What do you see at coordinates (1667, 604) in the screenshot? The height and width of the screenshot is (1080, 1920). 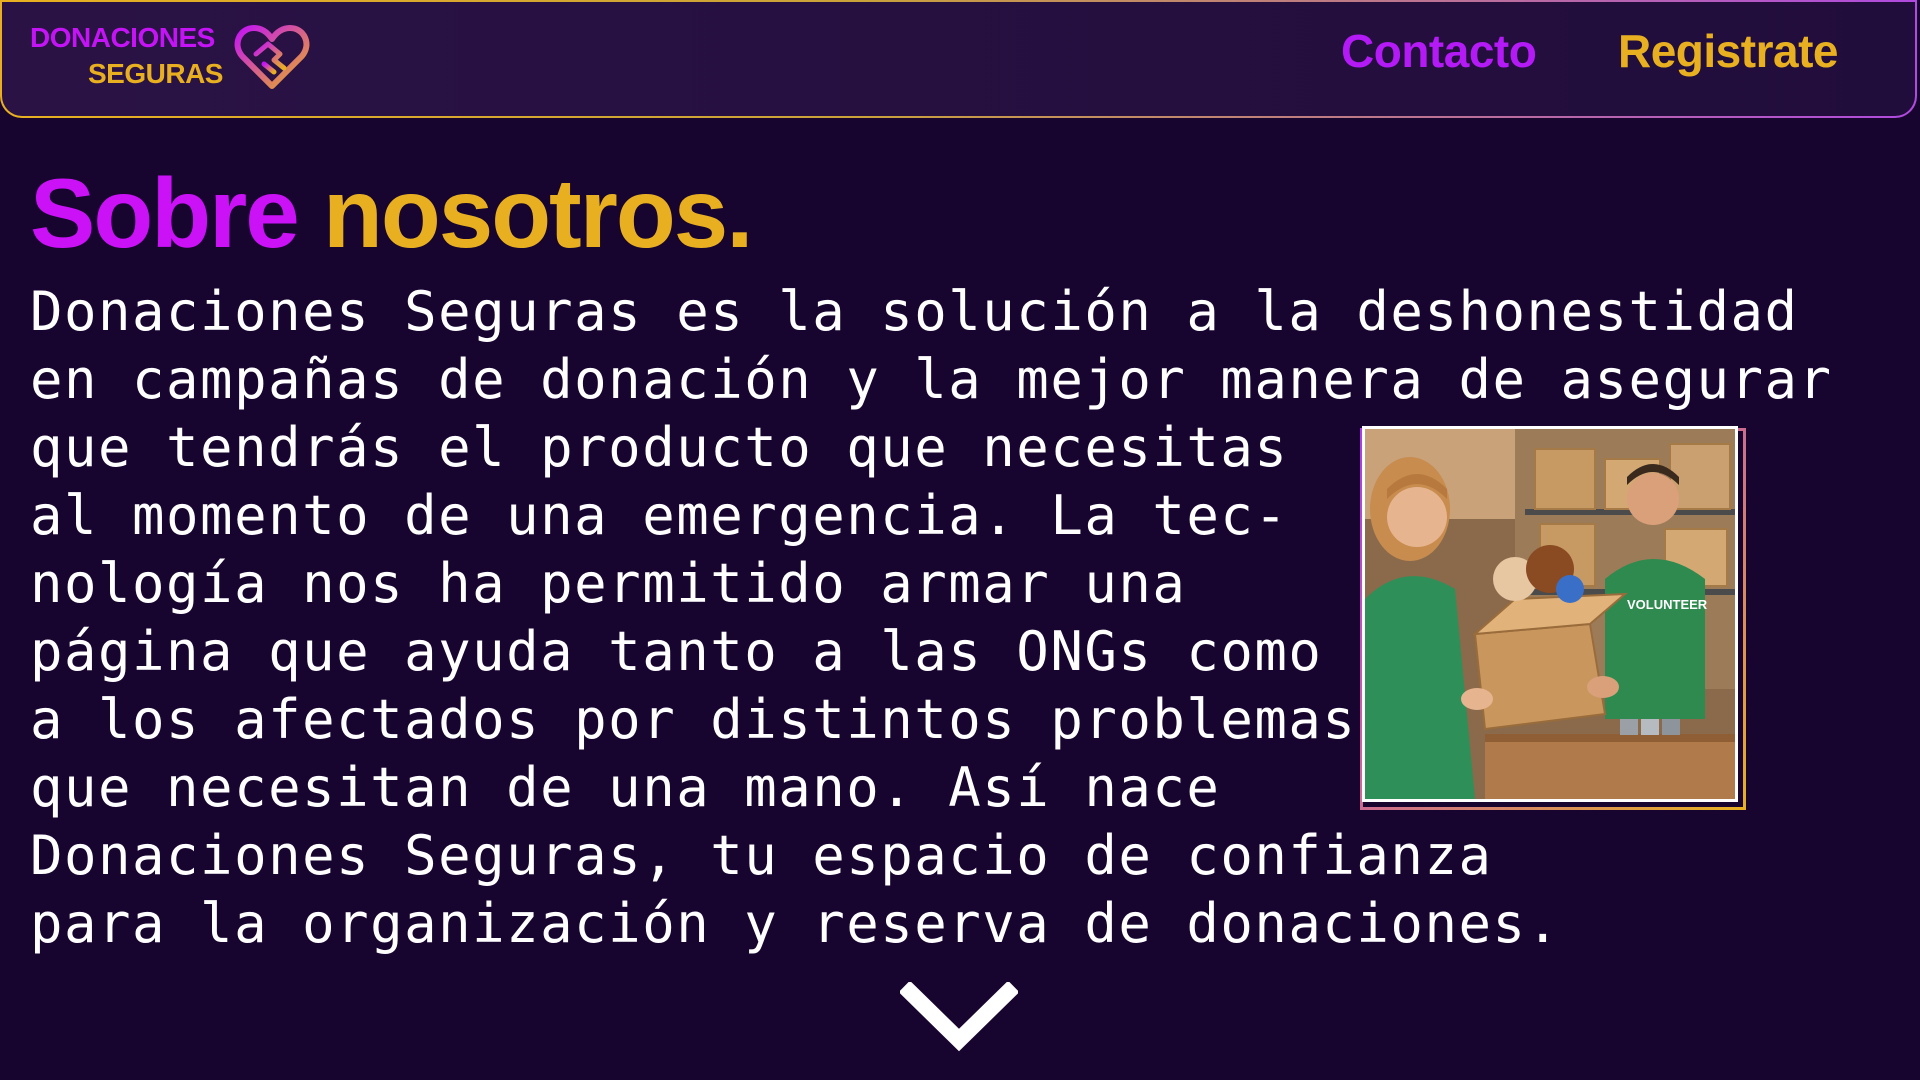 I see `volunteer-shirt-label: VOLUNTEER` at bounding box center [1667, 604].